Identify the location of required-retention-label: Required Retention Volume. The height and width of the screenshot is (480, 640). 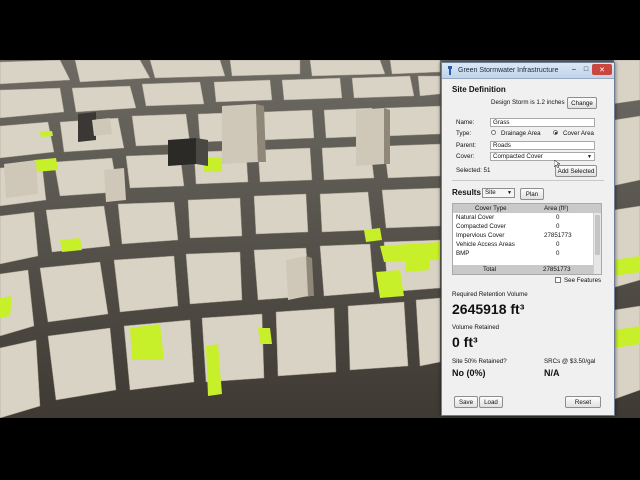
(490, 294).